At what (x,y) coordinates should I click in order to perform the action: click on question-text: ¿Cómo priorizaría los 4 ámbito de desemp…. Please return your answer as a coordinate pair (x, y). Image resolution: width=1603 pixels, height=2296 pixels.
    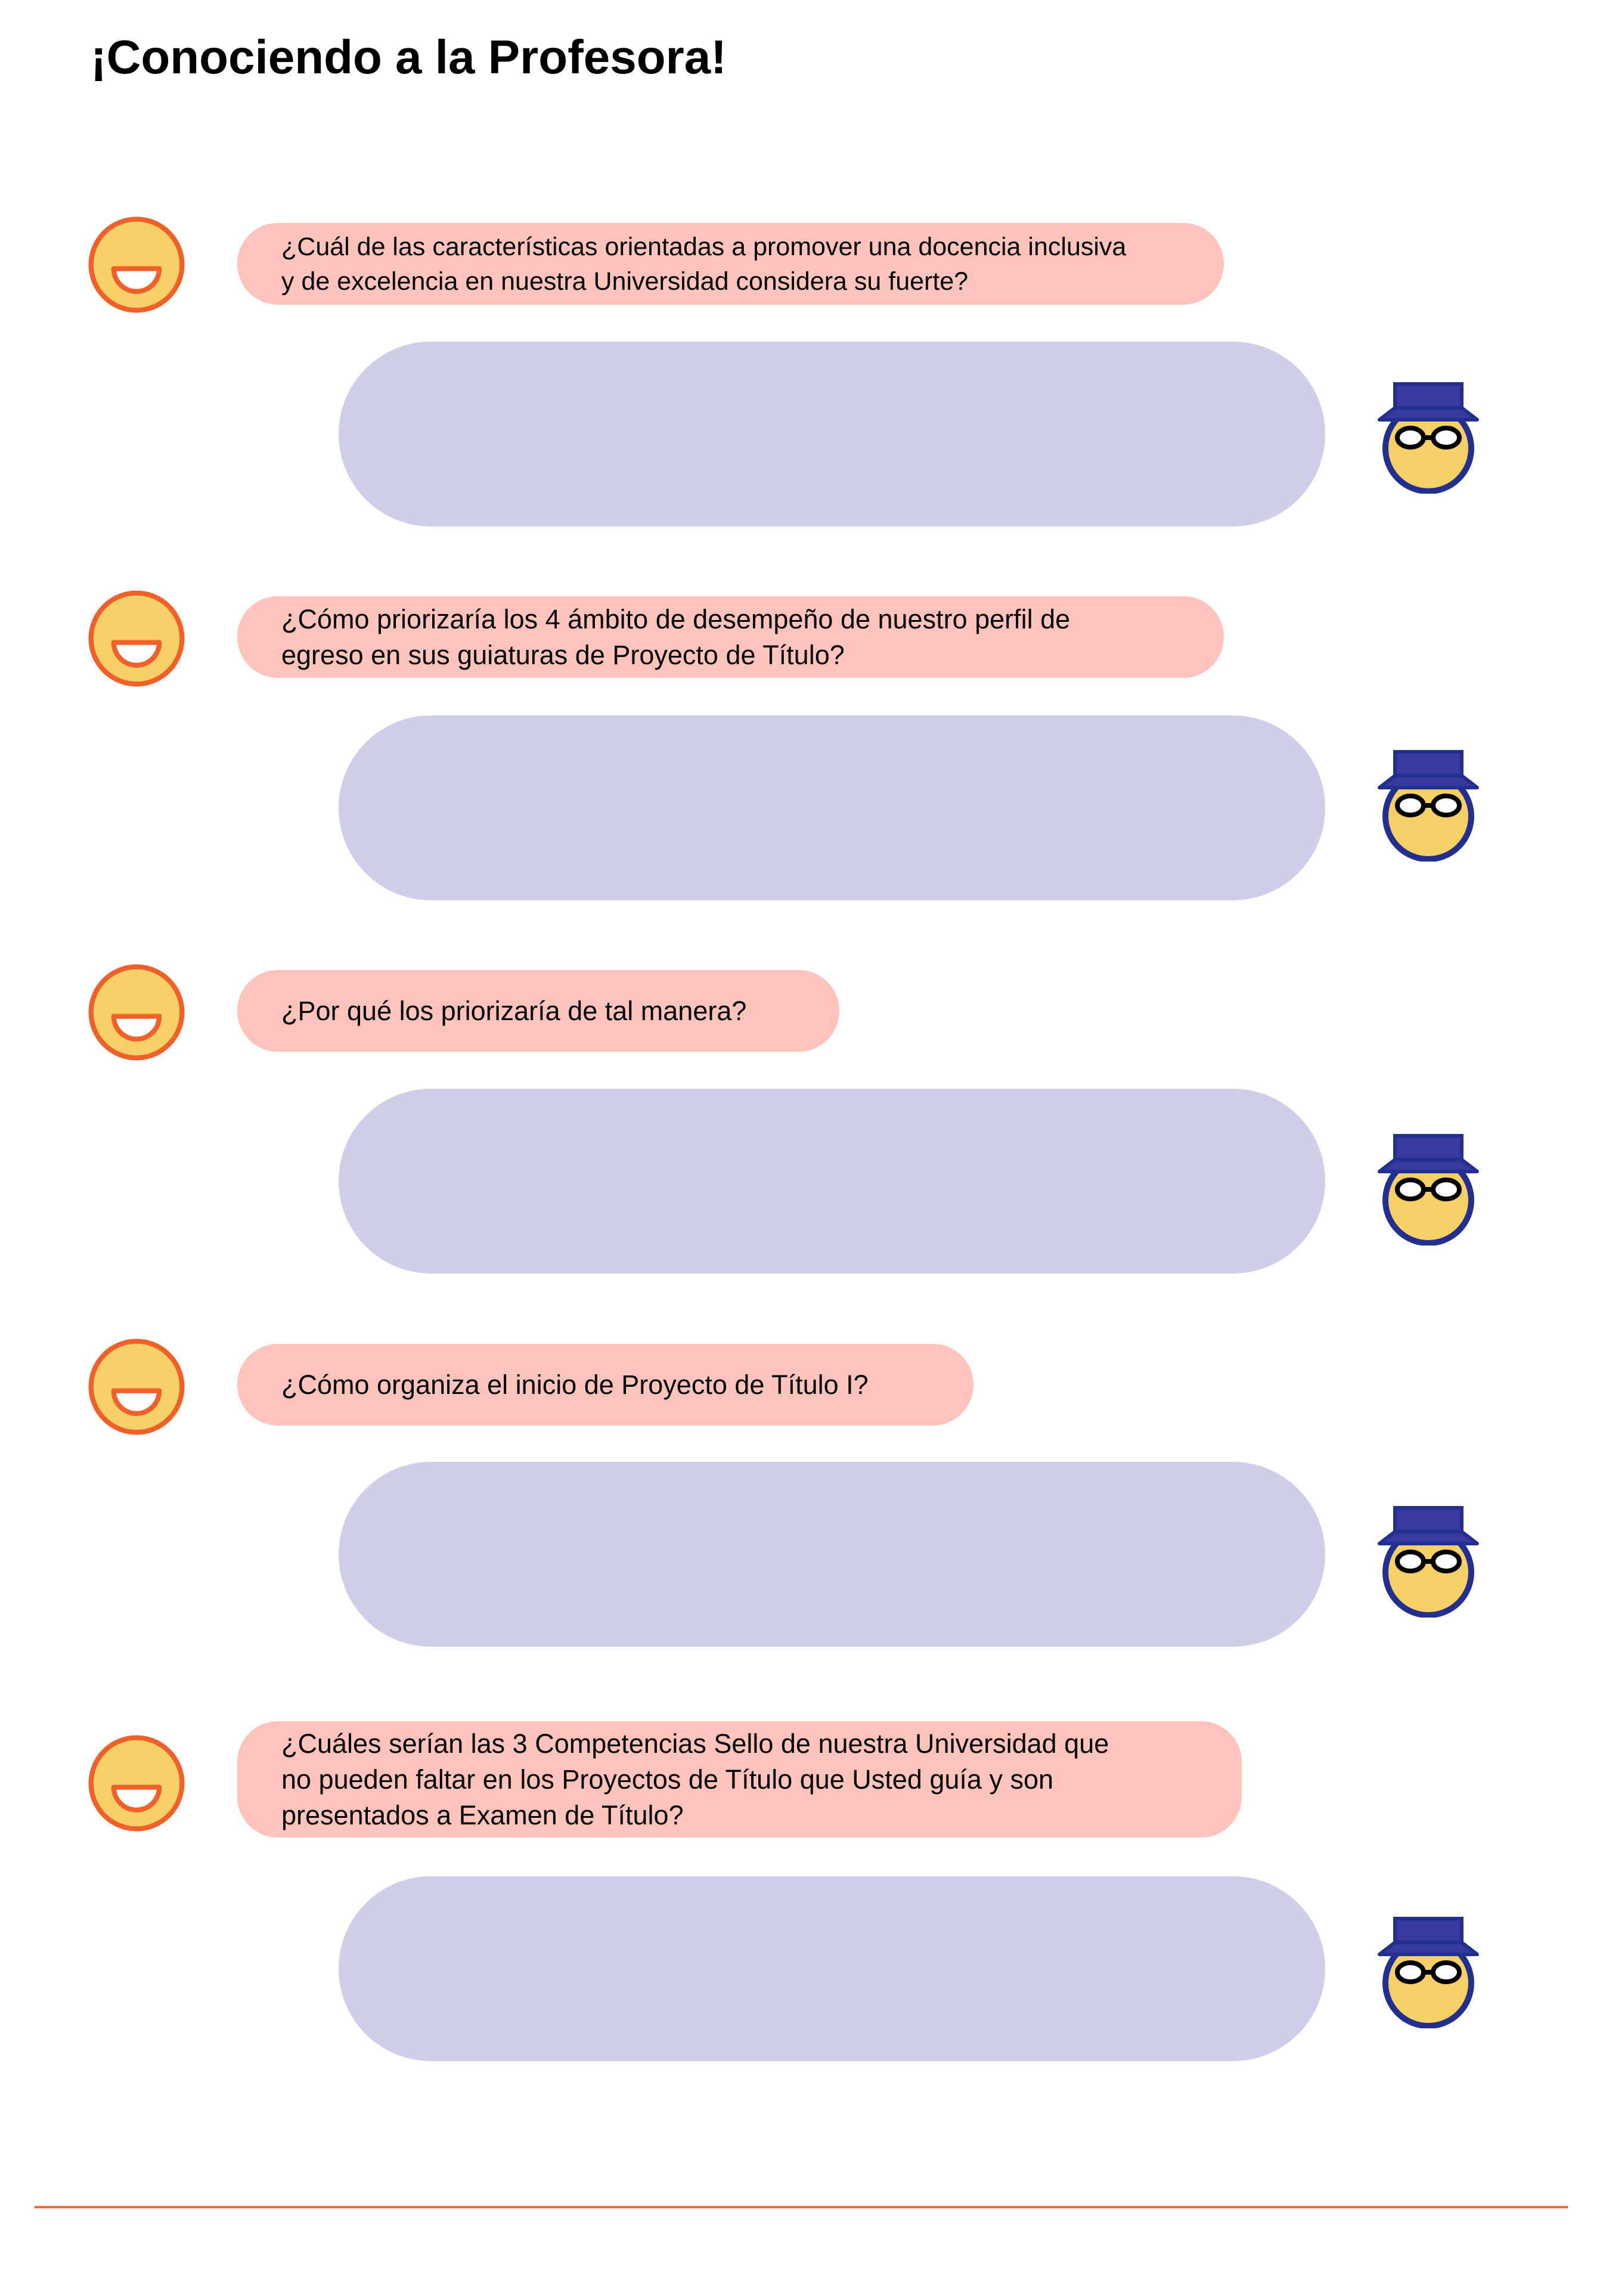
    Looking at the image, I should click on (676, 636).